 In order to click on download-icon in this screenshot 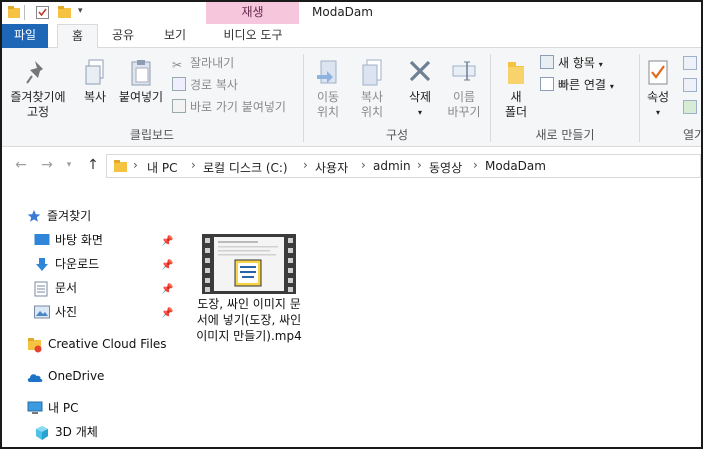, I will do `click(42, 264)`.